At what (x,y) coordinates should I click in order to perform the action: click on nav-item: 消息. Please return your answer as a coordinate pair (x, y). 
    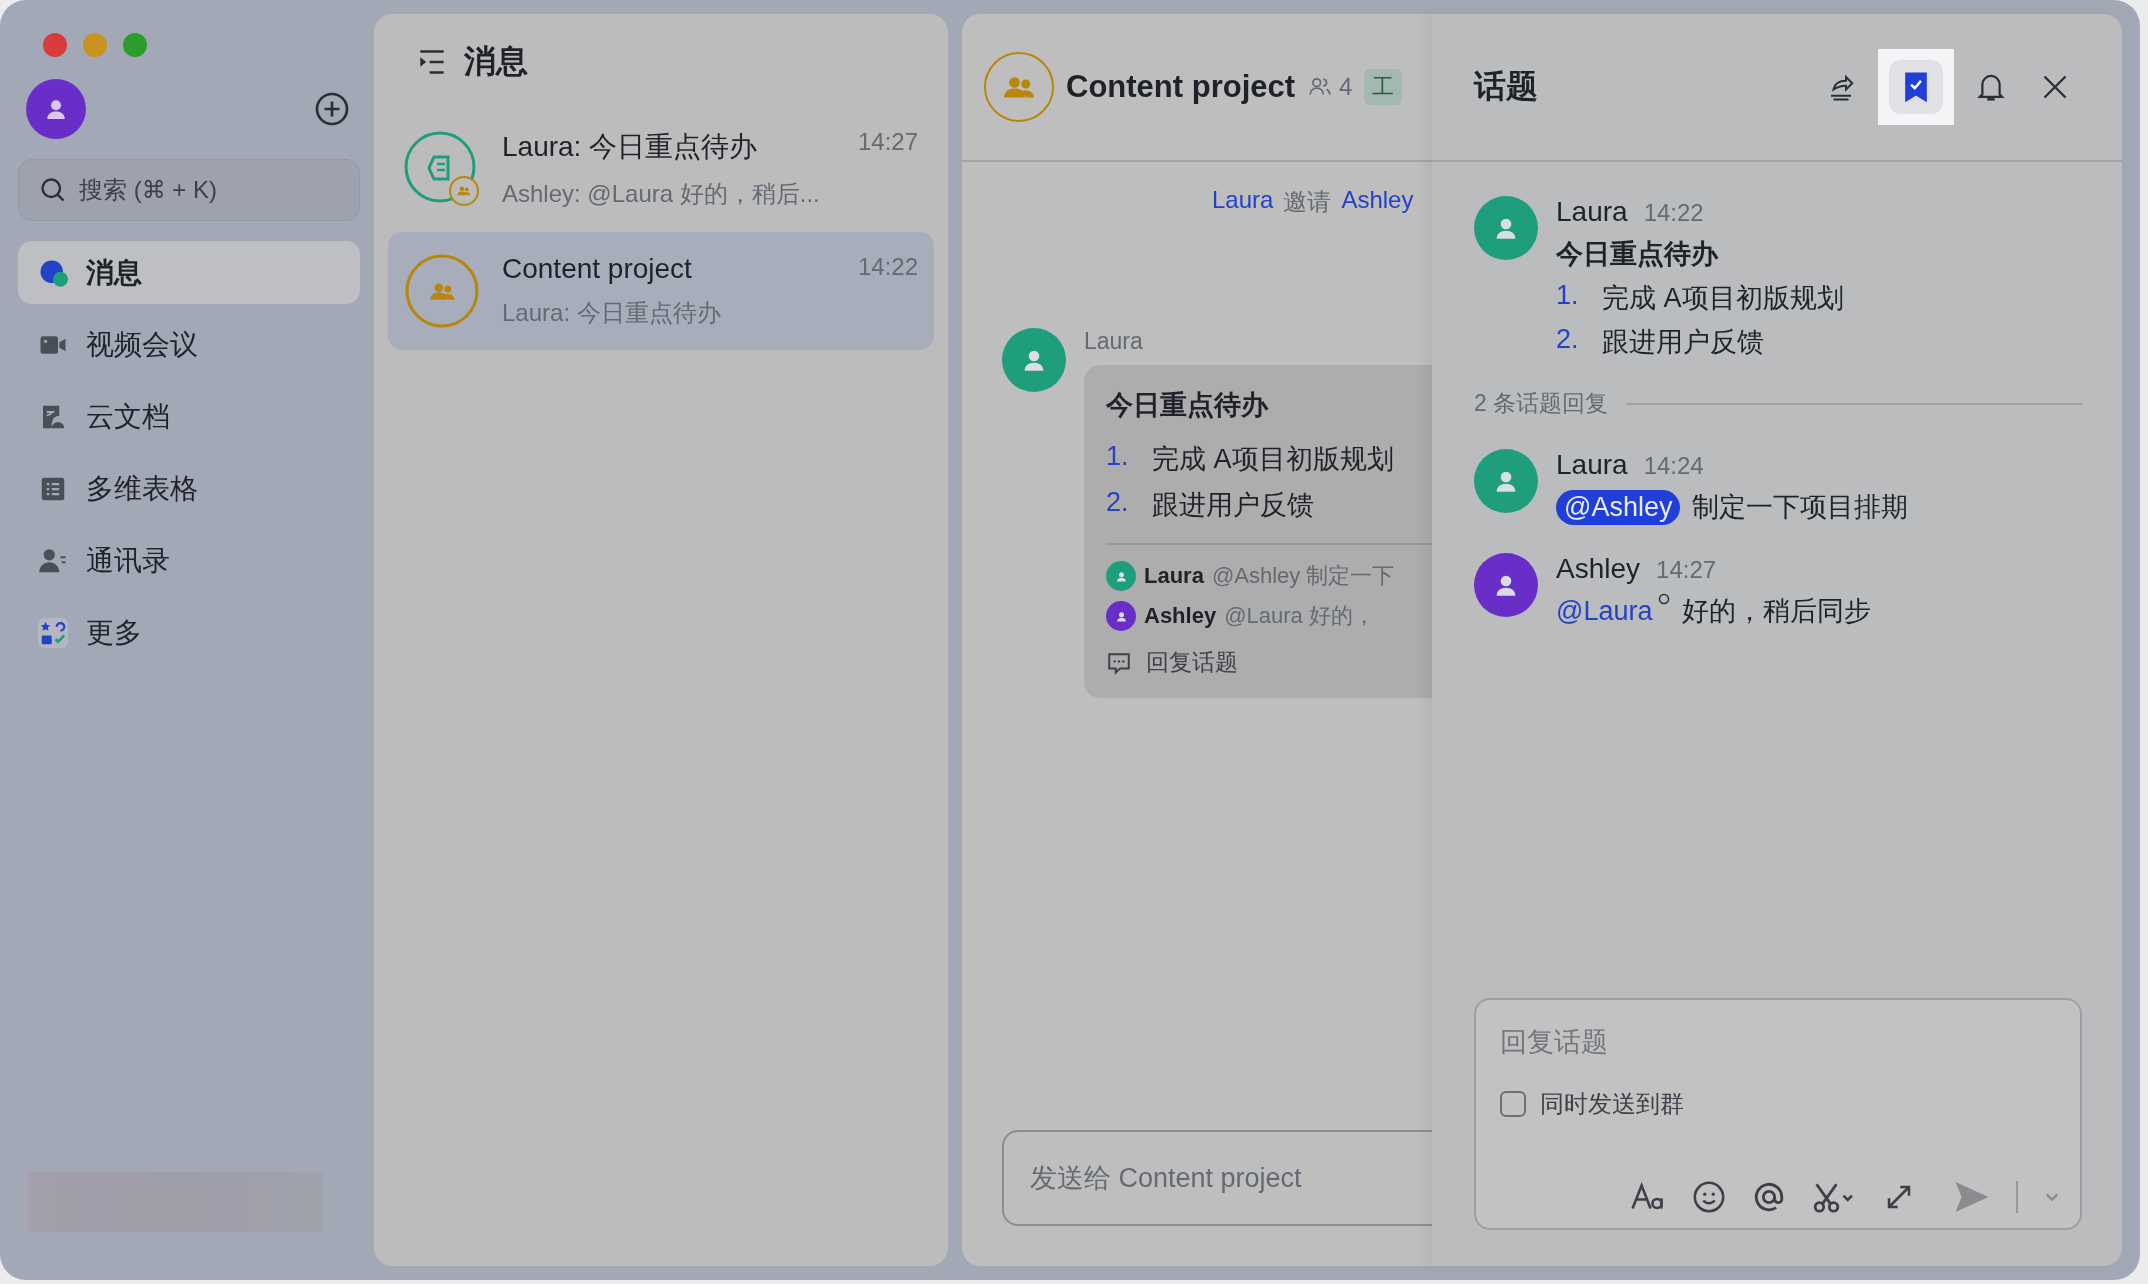
    Looking at the image, I should click on (189, 272).